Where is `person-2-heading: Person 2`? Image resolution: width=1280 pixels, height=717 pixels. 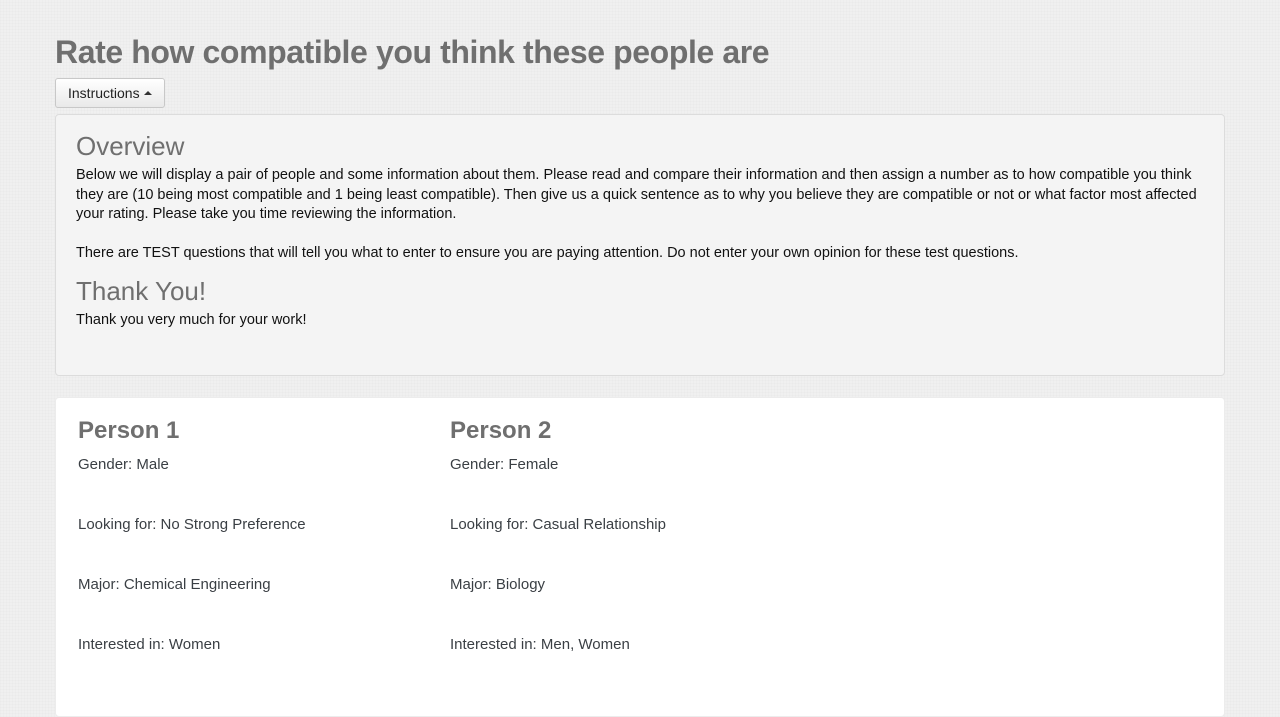
person-2-heading: Person 2 is located at coordinates (501, 430).